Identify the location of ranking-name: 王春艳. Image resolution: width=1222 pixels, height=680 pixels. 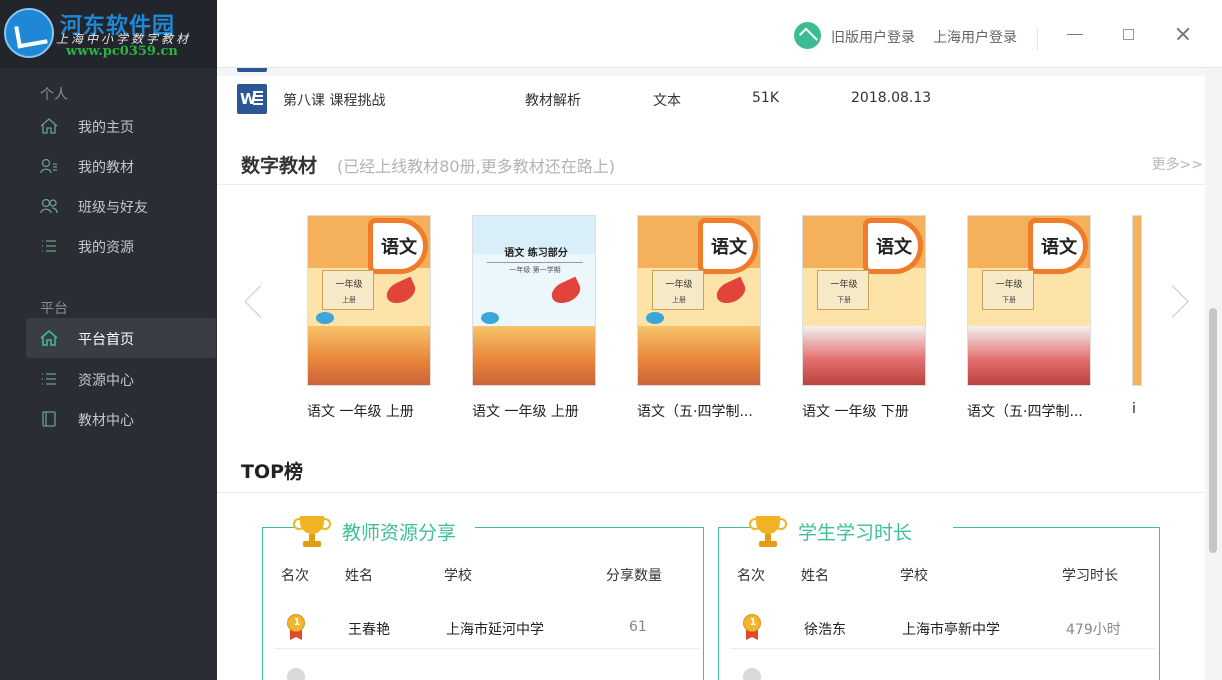
(369, 630).